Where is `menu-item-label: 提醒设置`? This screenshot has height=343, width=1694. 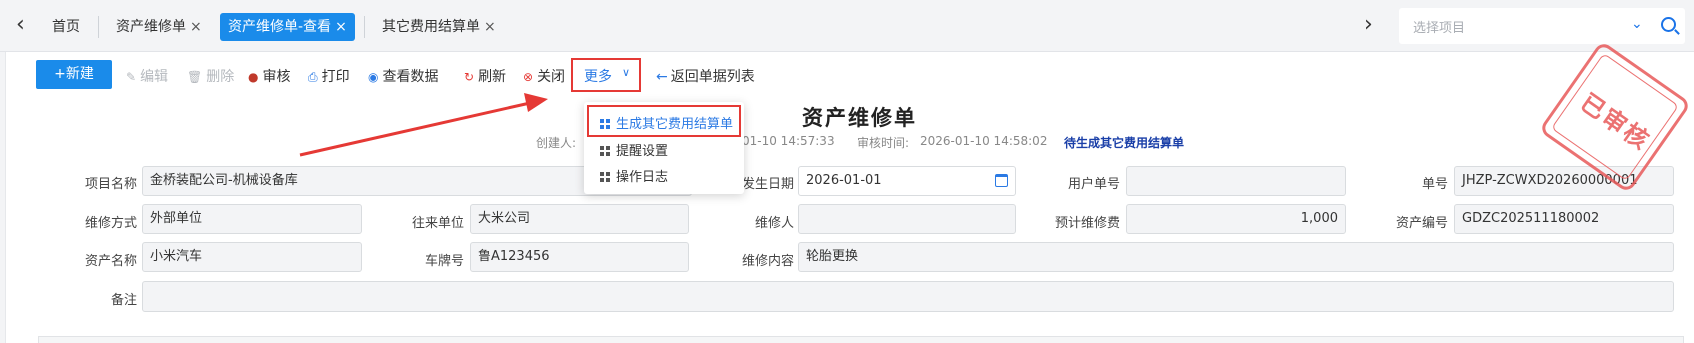 menu-item-label: 提醒设置 is located at coordinates (642, 151).